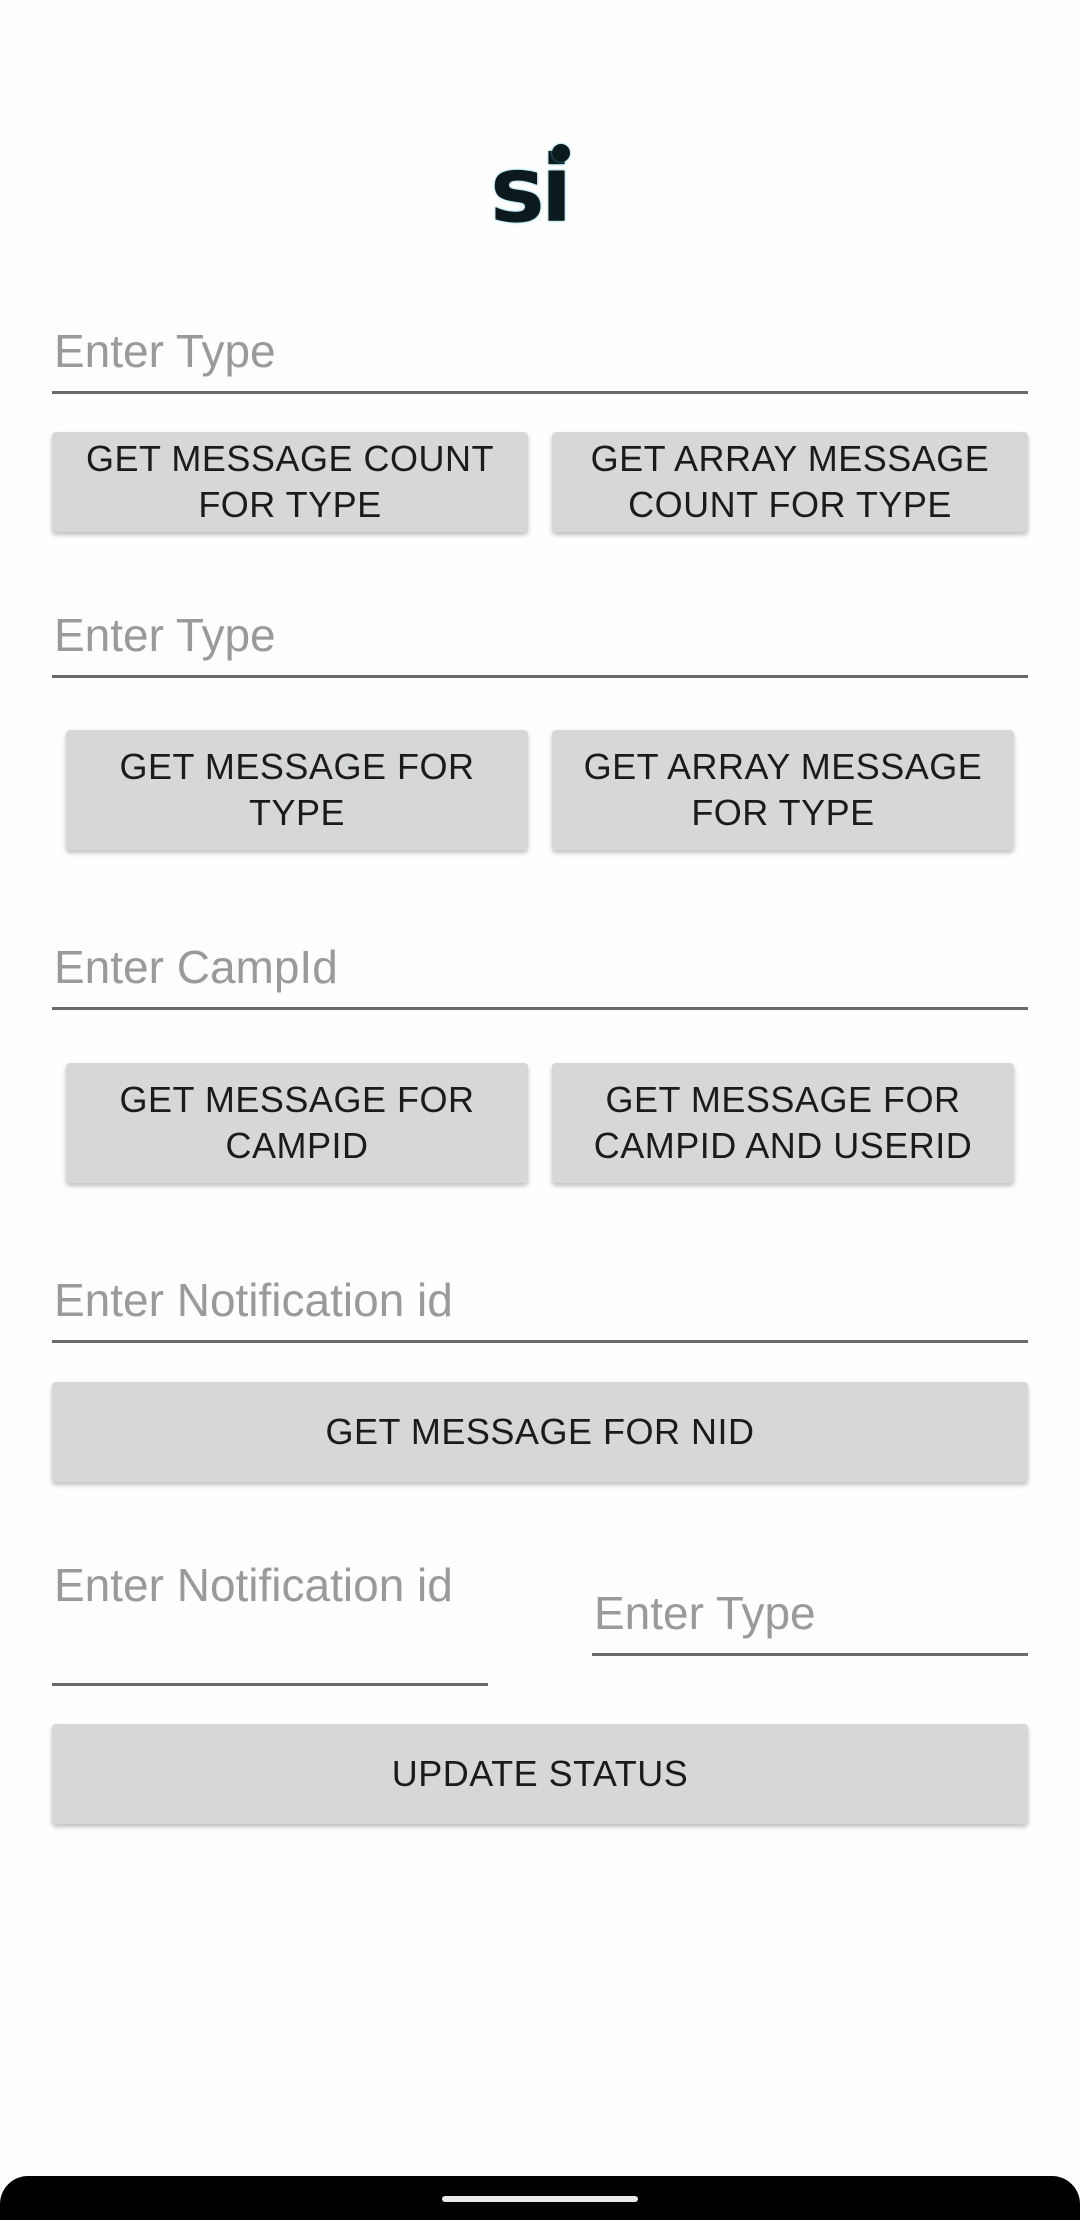 Image resolution: width=1080 pixels, height=2220 pixels. Describe the element at coordinates (540, 190) in the screenshot. I see `app-logo: si` at that location.